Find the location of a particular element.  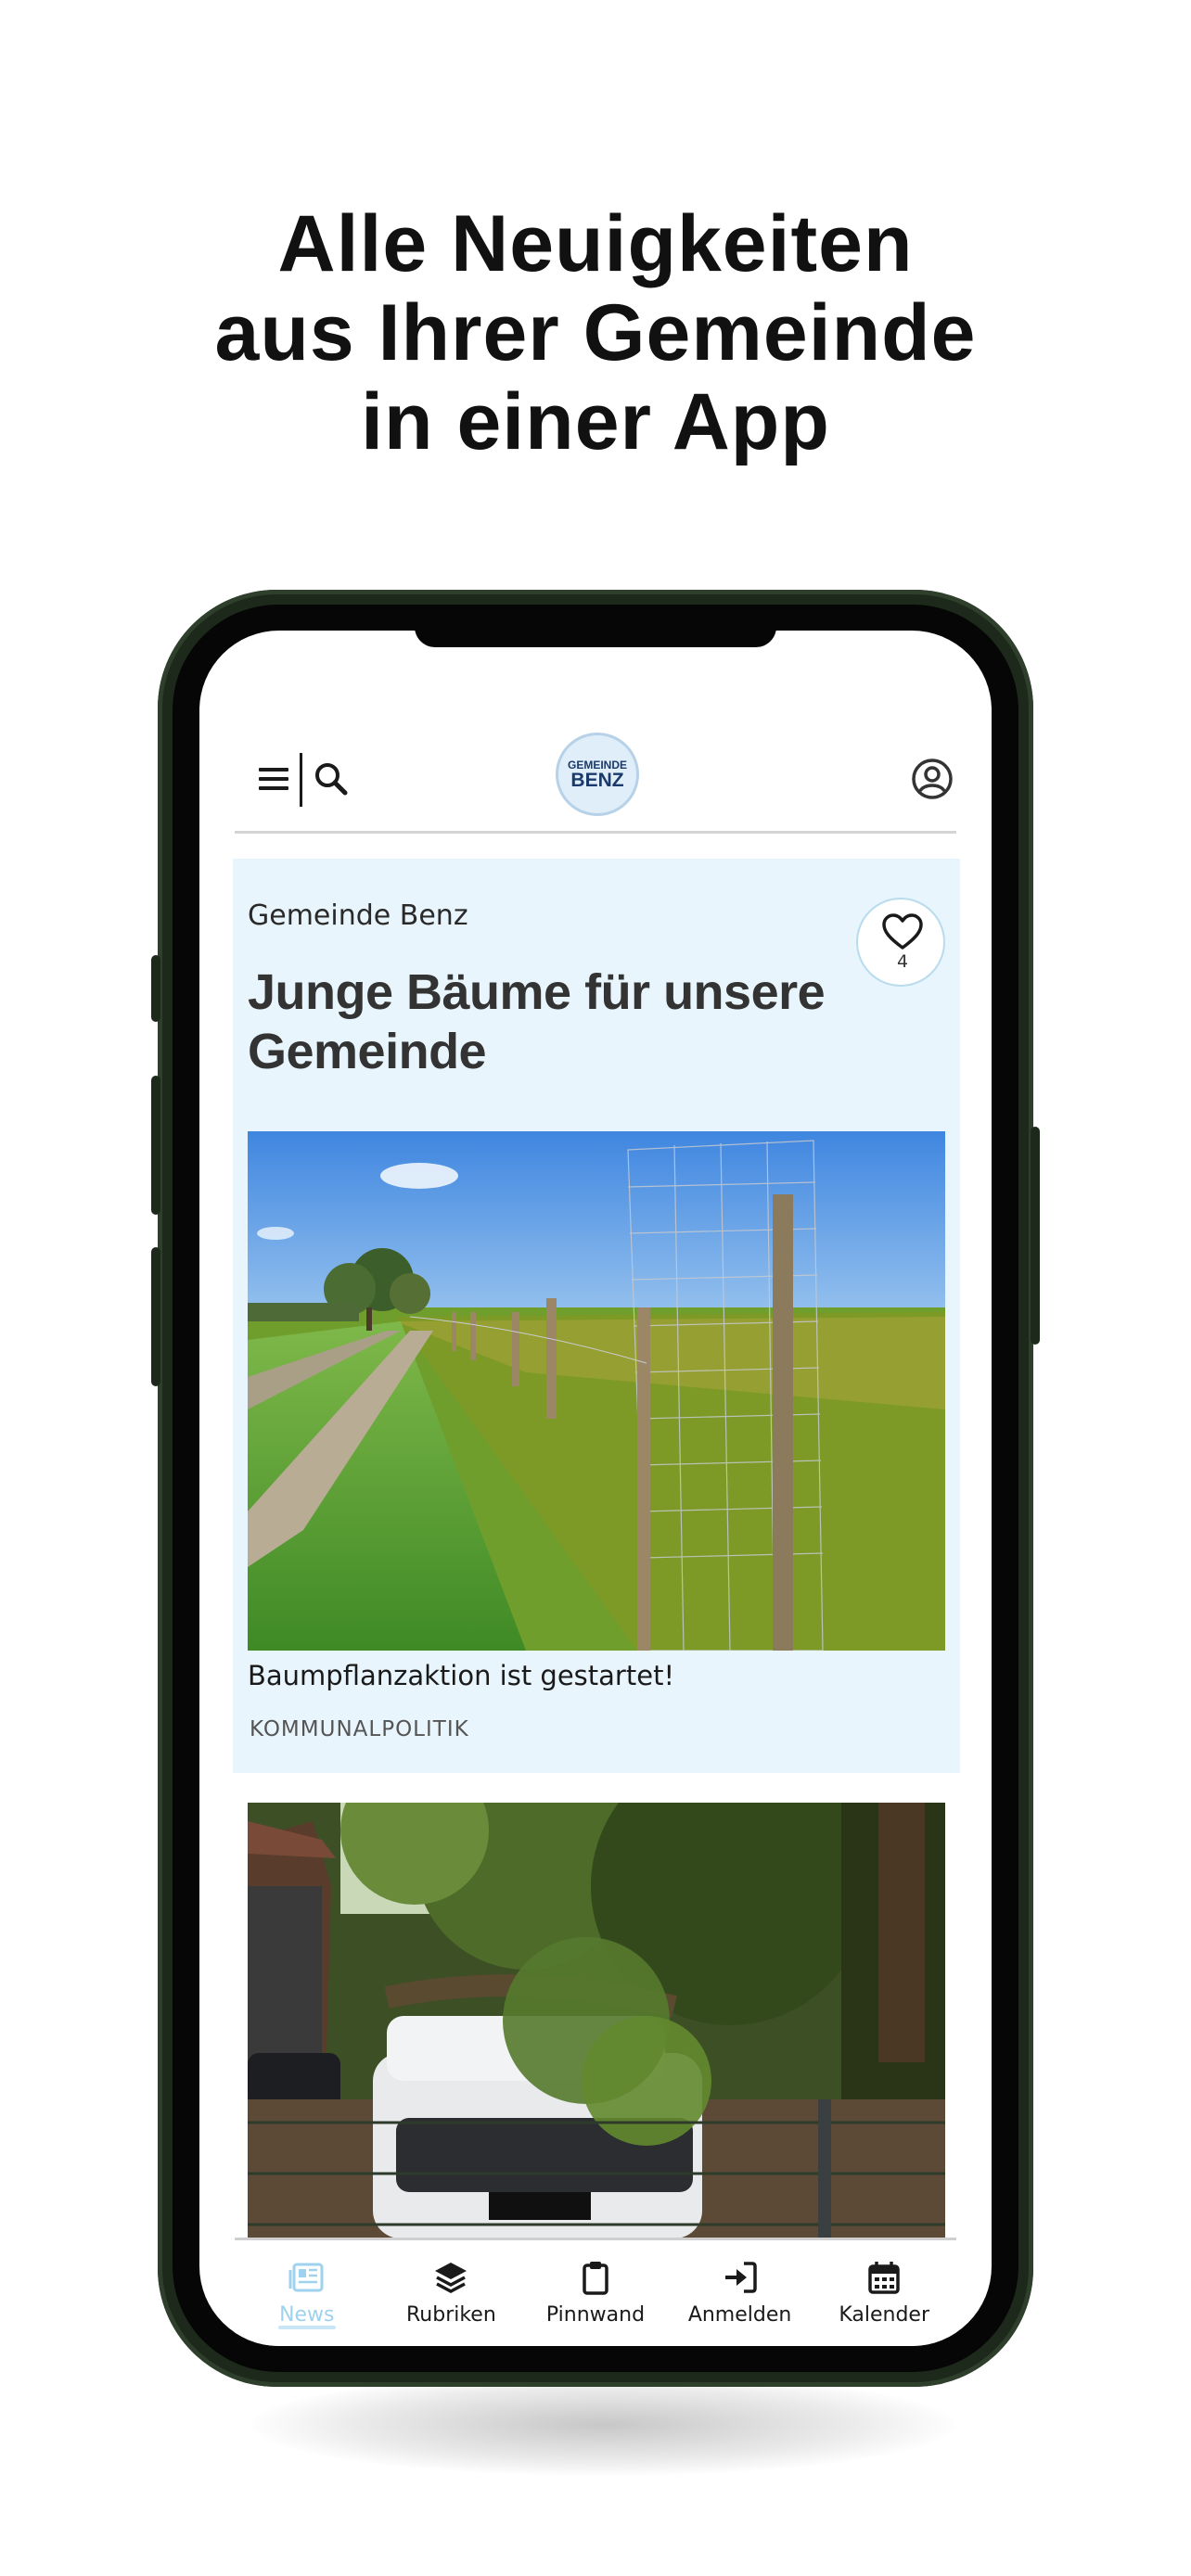

tab-kalender: Kalender is located at coordinates (884, 2293).